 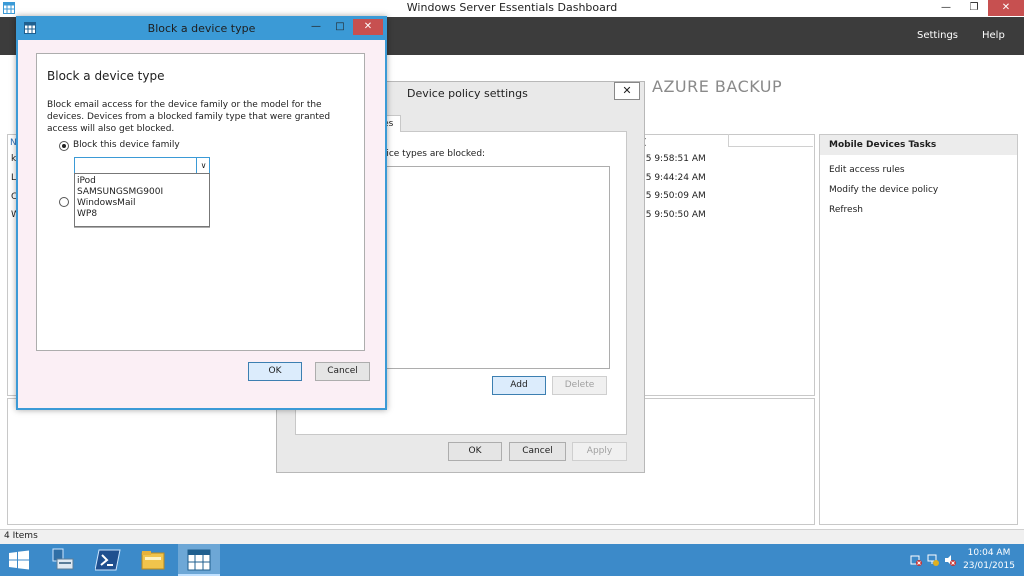 What do you see at coordinates (87, 214) in the screenshot?
I see `list-item: WP8` at bounding box center [87, 214].